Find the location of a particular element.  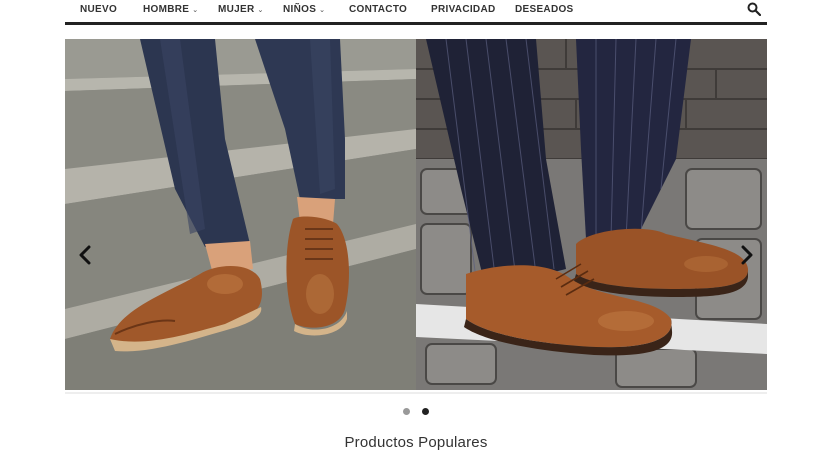

nav-item-deseados: DESEADOS is located at coordinates (544, 9).